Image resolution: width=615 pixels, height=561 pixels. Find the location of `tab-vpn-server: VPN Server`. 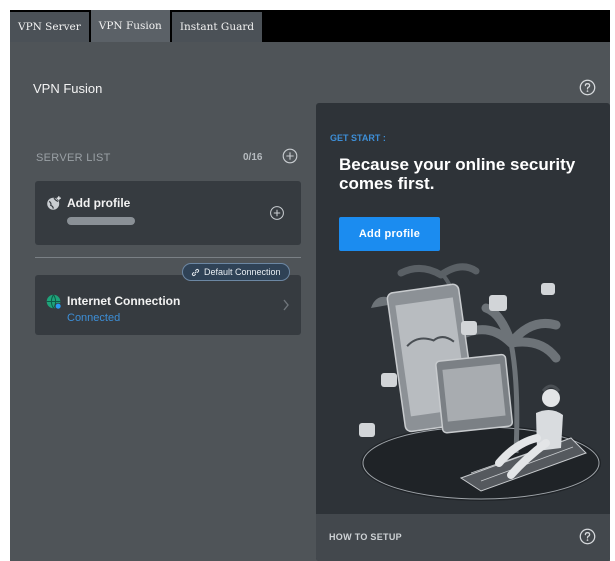

tab-vpn-server: VPN Server is located at coordinates (50, 27).